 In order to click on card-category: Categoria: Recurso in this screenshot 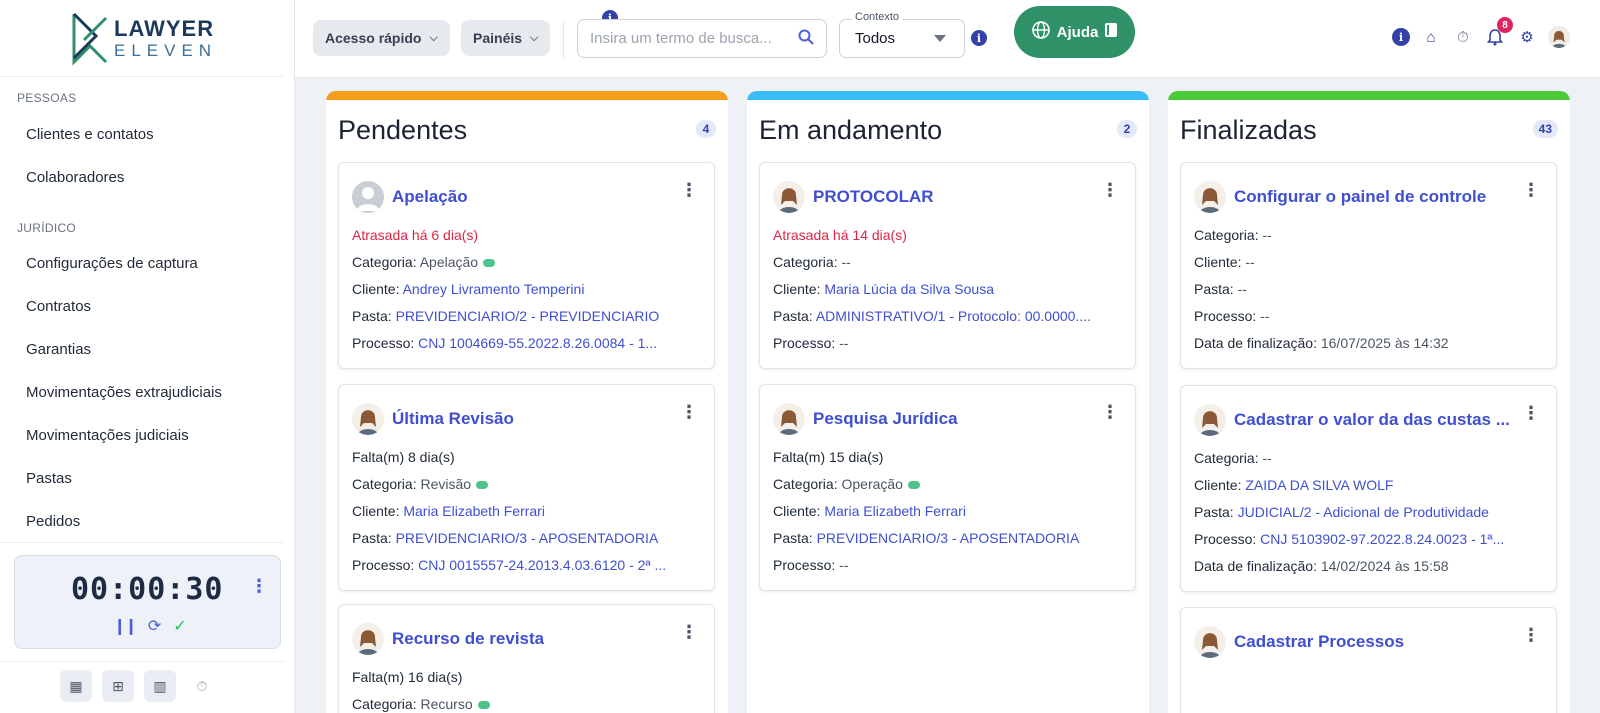, I will do `click(527, 702)`.